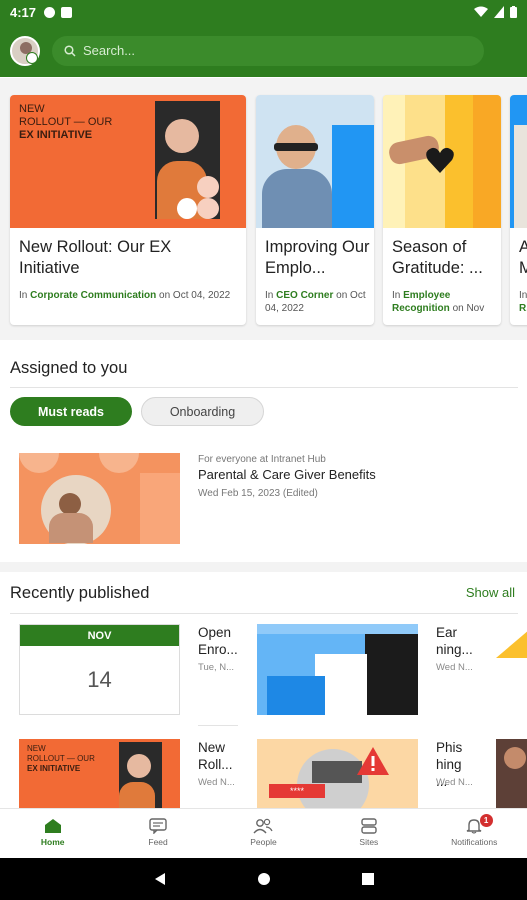 The width and height of the screenshot is (527, 900). Describe the element at coordinates (52, 826) in the screenshot. I see `home-icon` at that location.